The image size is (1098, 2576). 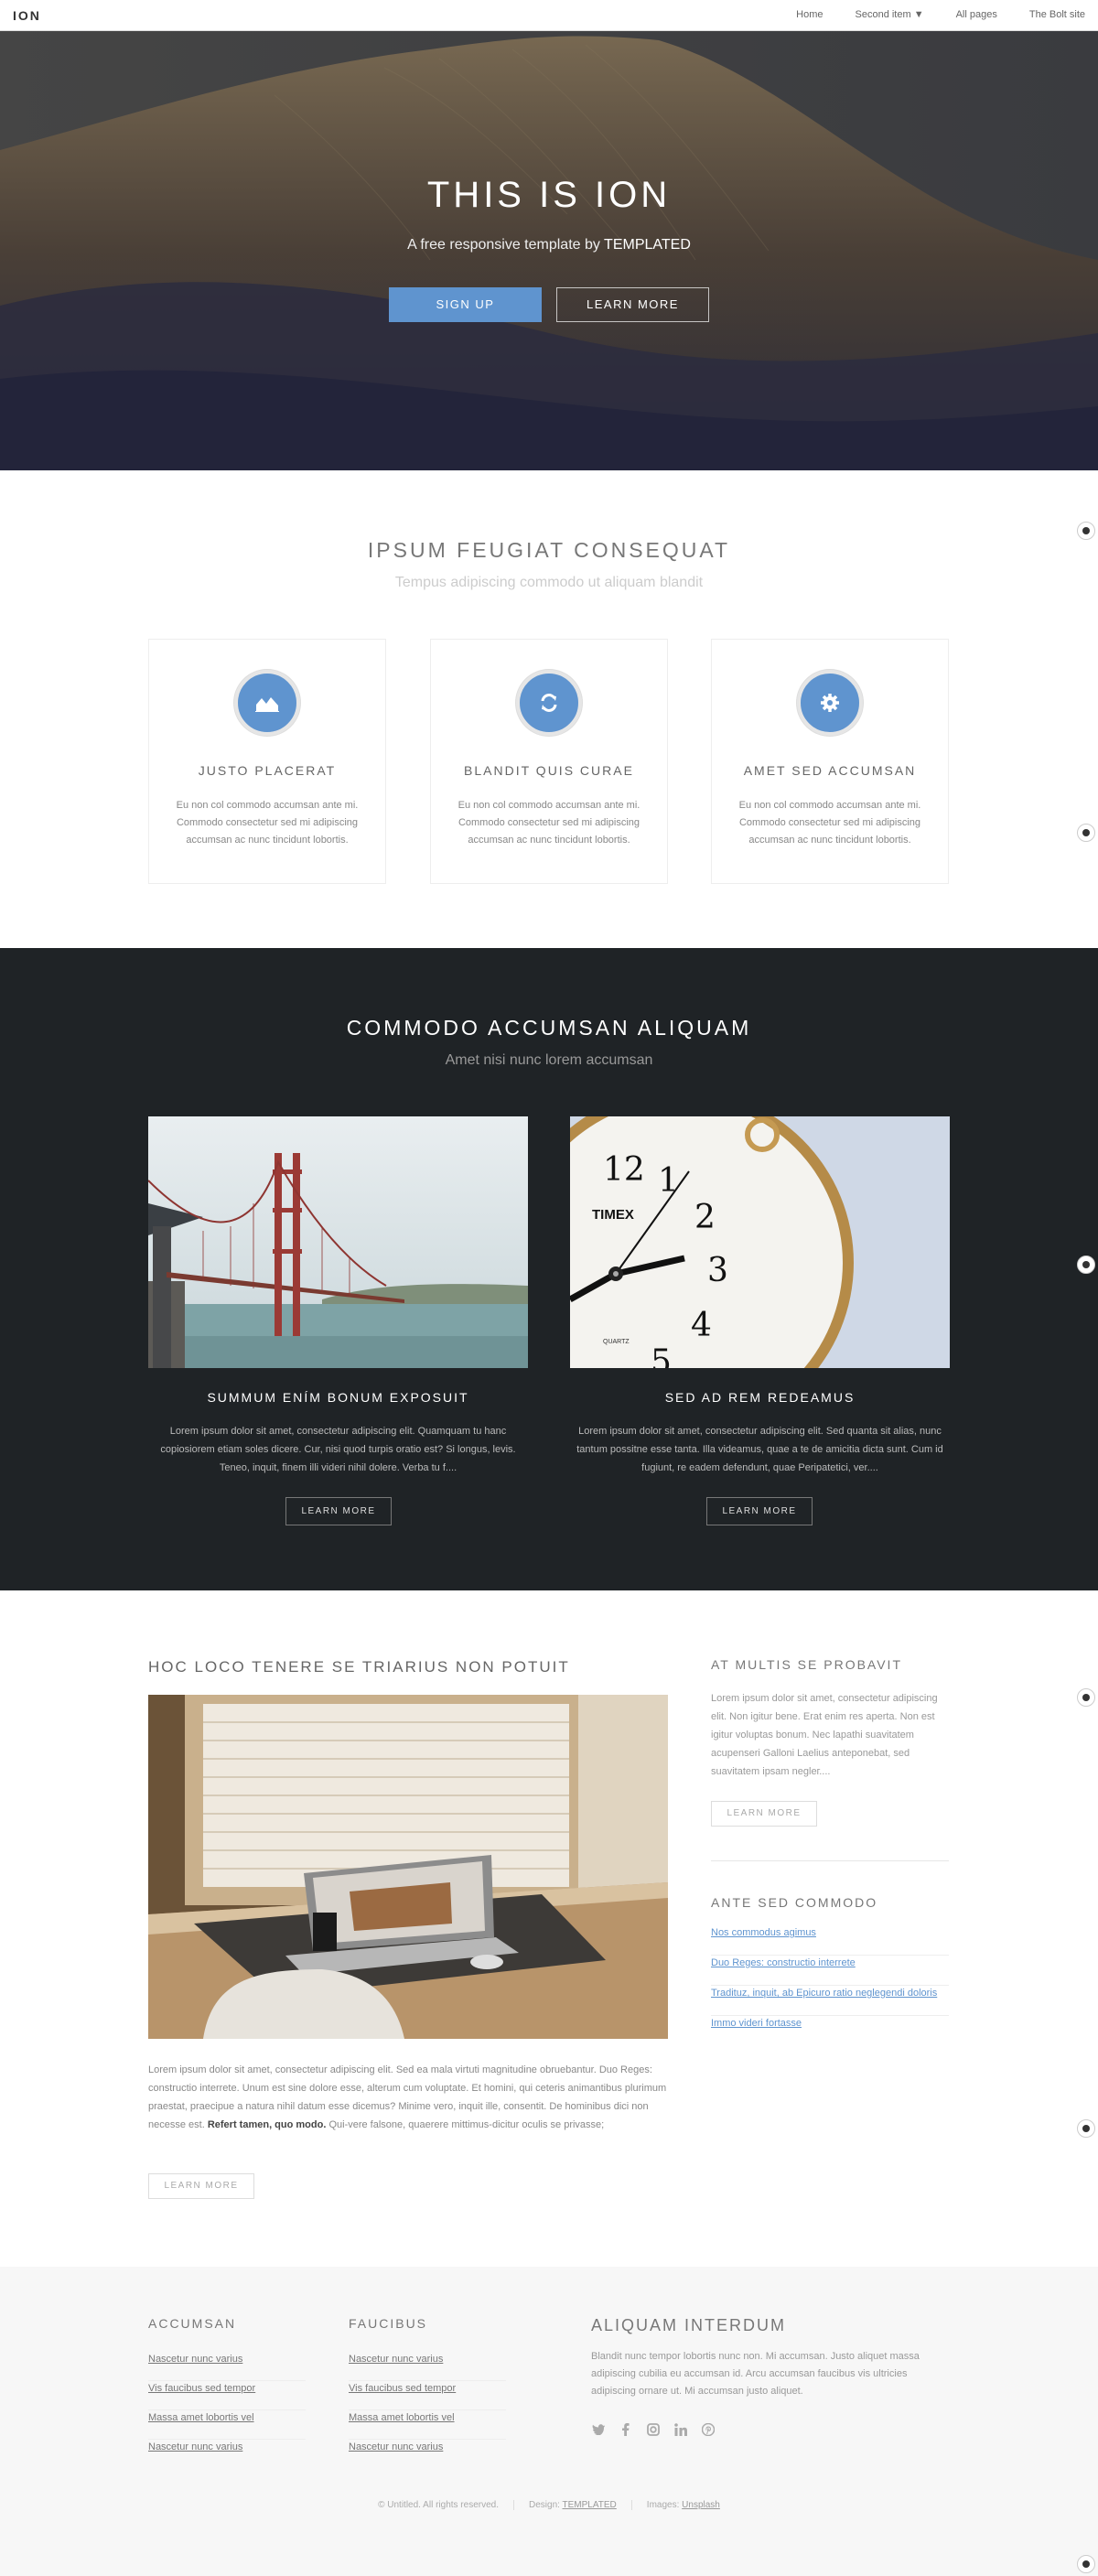 I want to click on post-title: SUMMUM ENÍM BONUM EXPOSUIT, so click(x=338, y=1397).